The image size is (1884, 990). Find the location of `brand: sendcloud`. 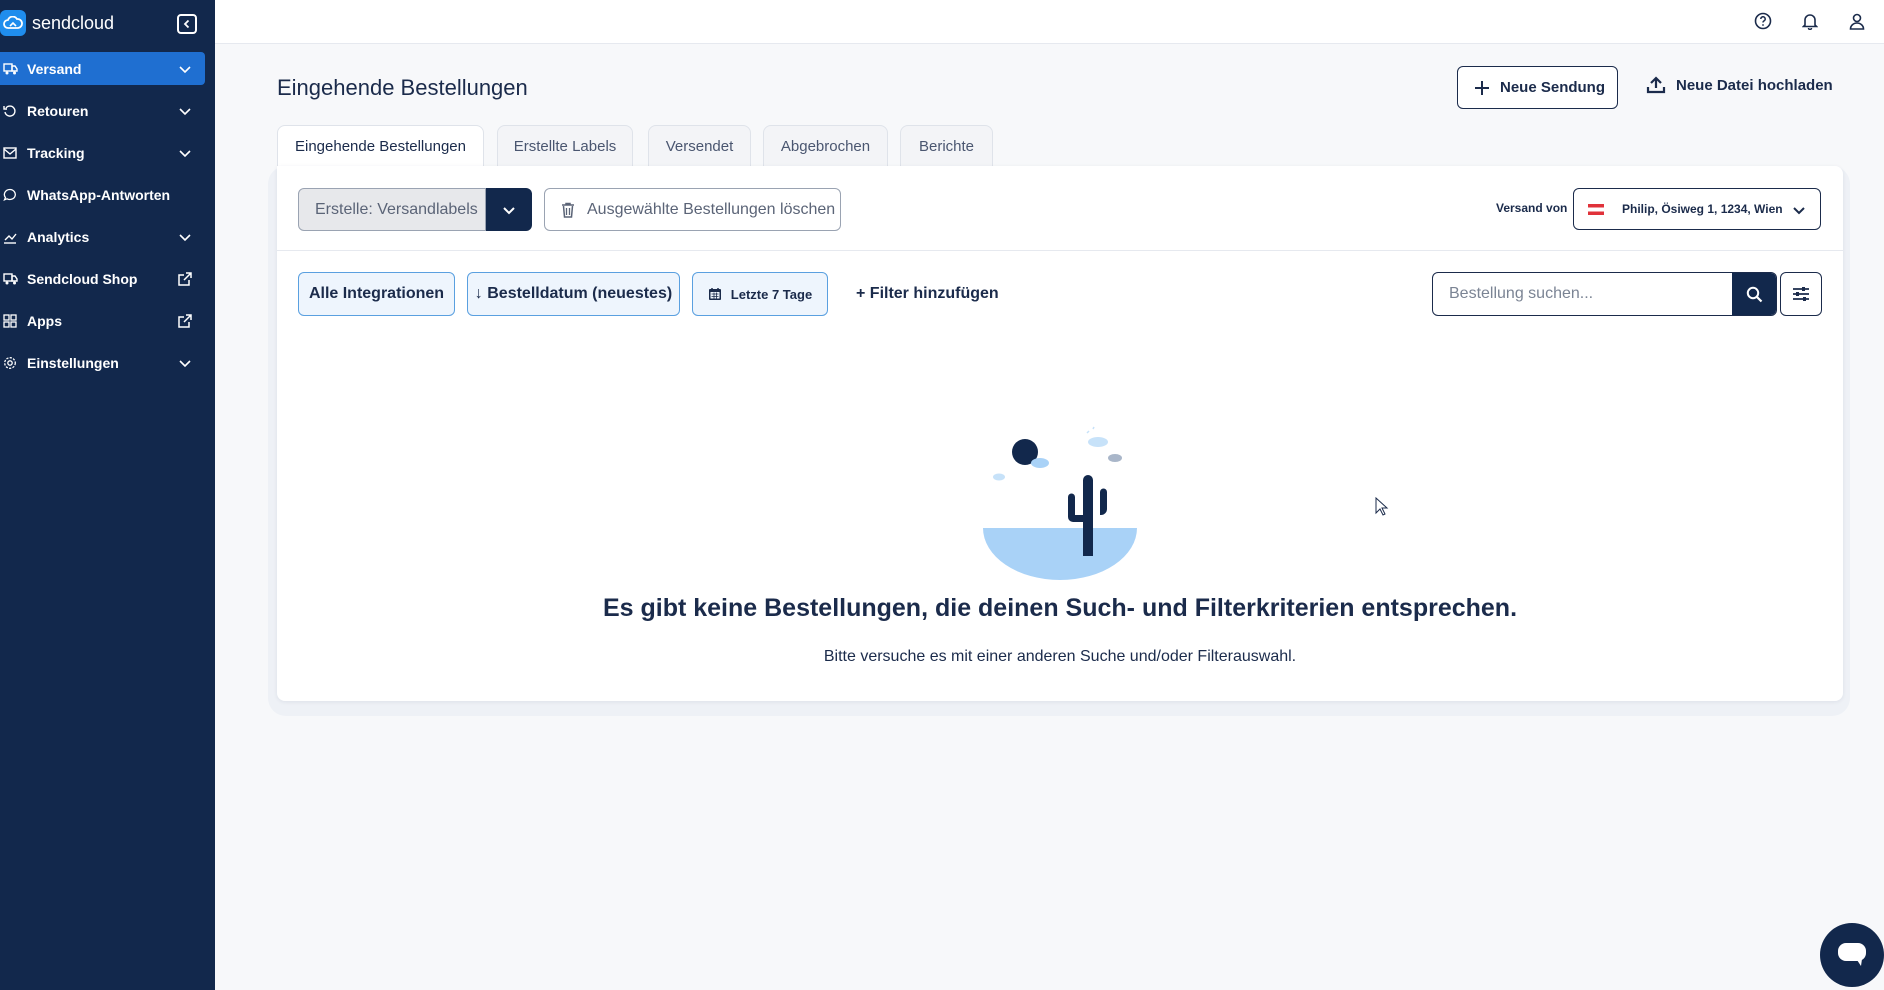

brand: sendcloud is located at coordinates (107, 23).